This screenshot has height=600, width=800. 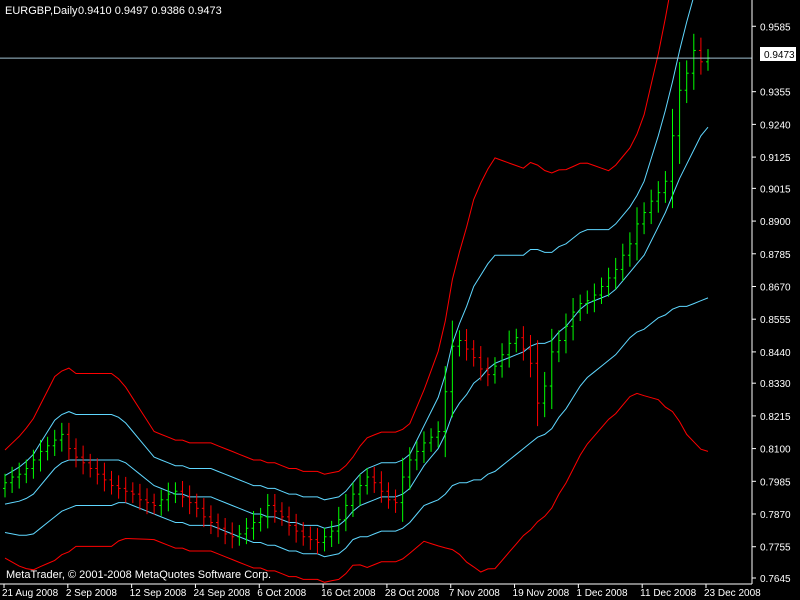 I want to click on price-tick-label: 0.8330, so click(x=775, y=384).